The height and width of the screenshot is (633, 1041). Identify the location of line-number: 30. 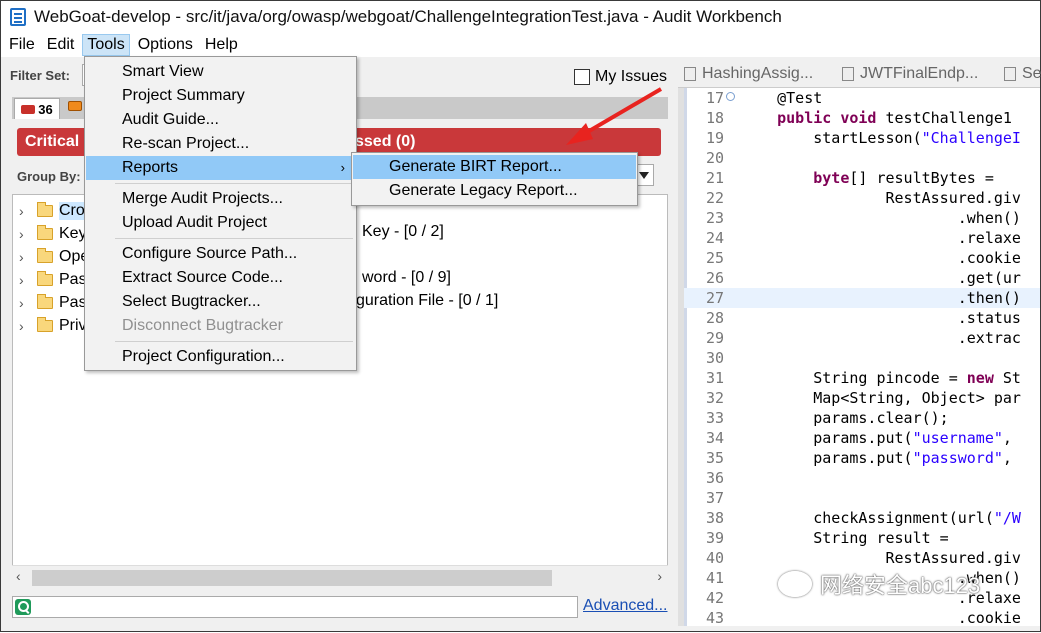
(714, 358).